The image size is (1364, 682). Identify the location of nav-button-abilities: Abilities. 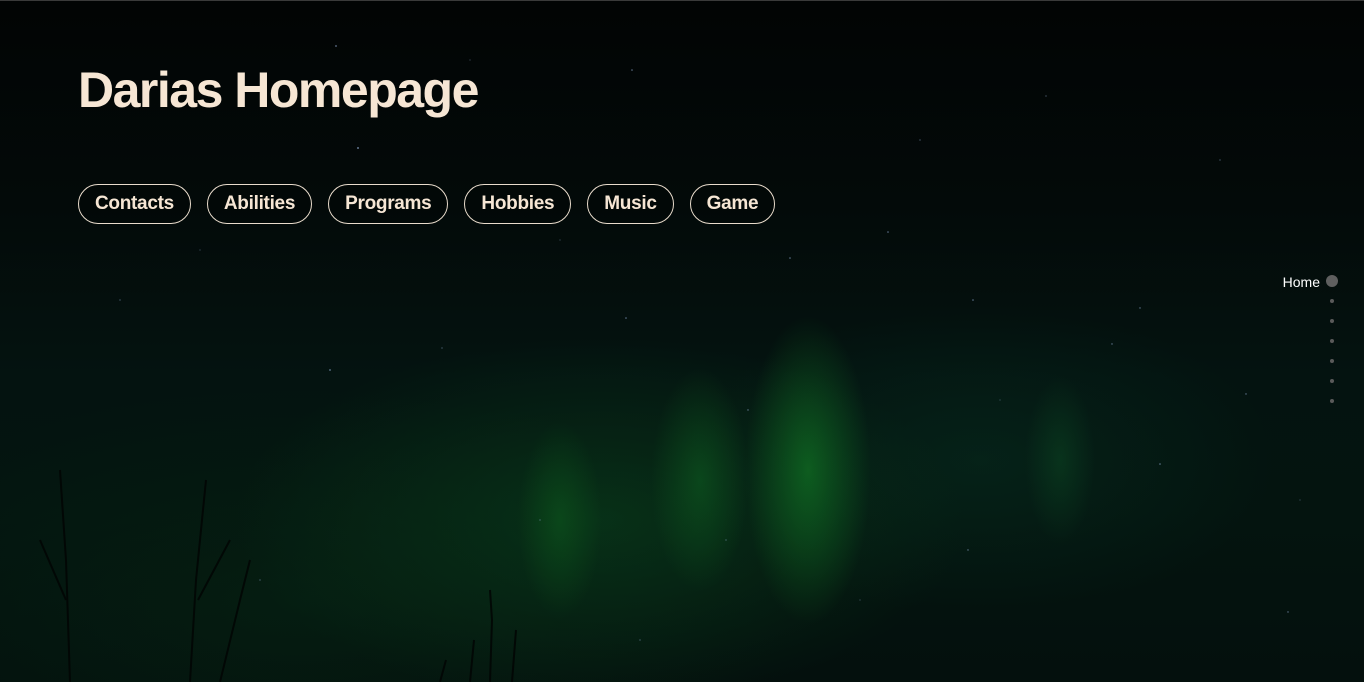
(259, 204).